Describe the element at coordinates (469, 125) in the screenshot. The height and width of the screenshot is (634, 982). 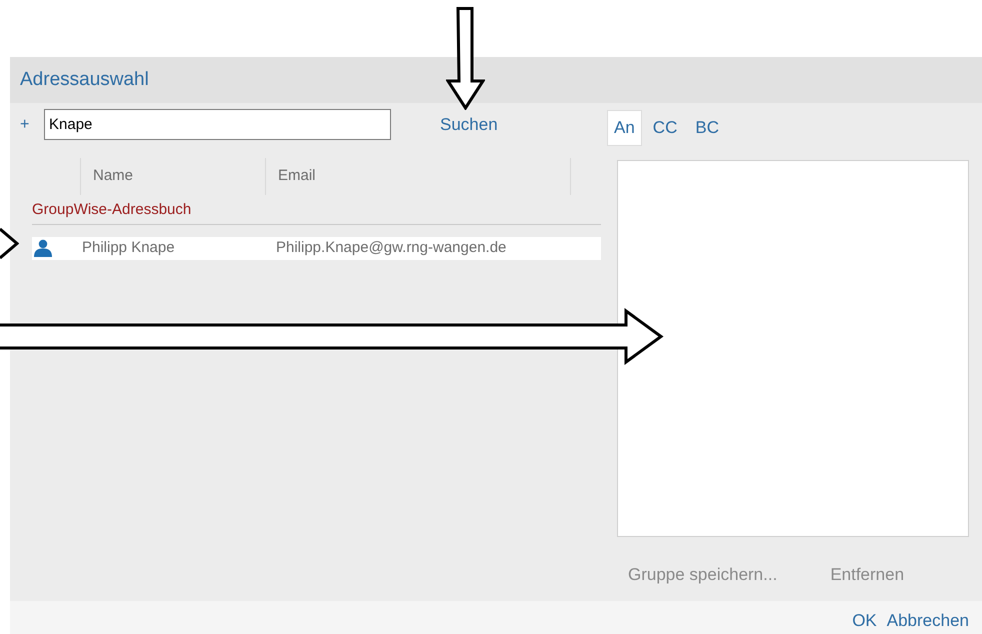
I see `search-button: Suchen` at that location.